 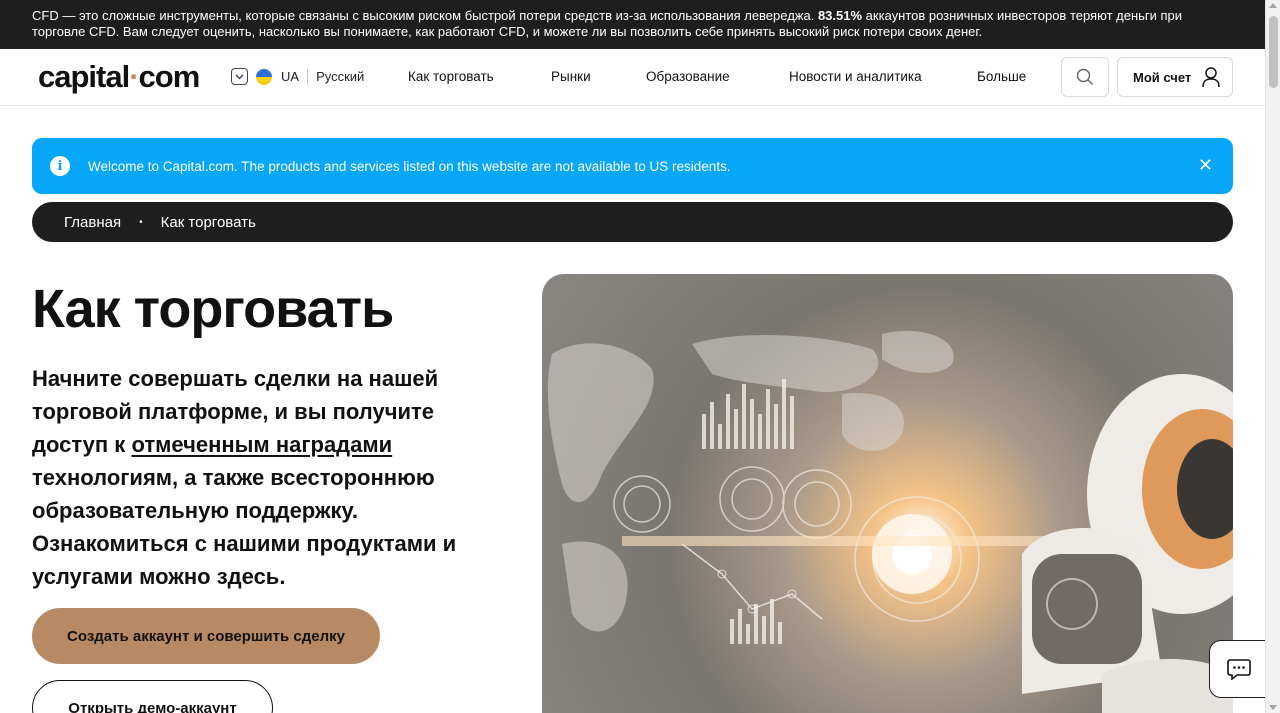 I want to click on open-demo-button: Открыть демо-аккаунт, so click(x=152, y=696).